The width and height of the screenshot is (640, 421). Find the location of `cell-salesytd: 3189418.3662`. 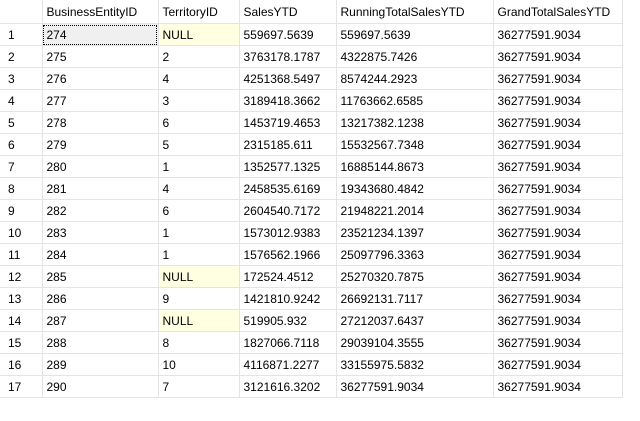

cell-salesytd: 3189418.3662 is located at coordinates (288, 100).